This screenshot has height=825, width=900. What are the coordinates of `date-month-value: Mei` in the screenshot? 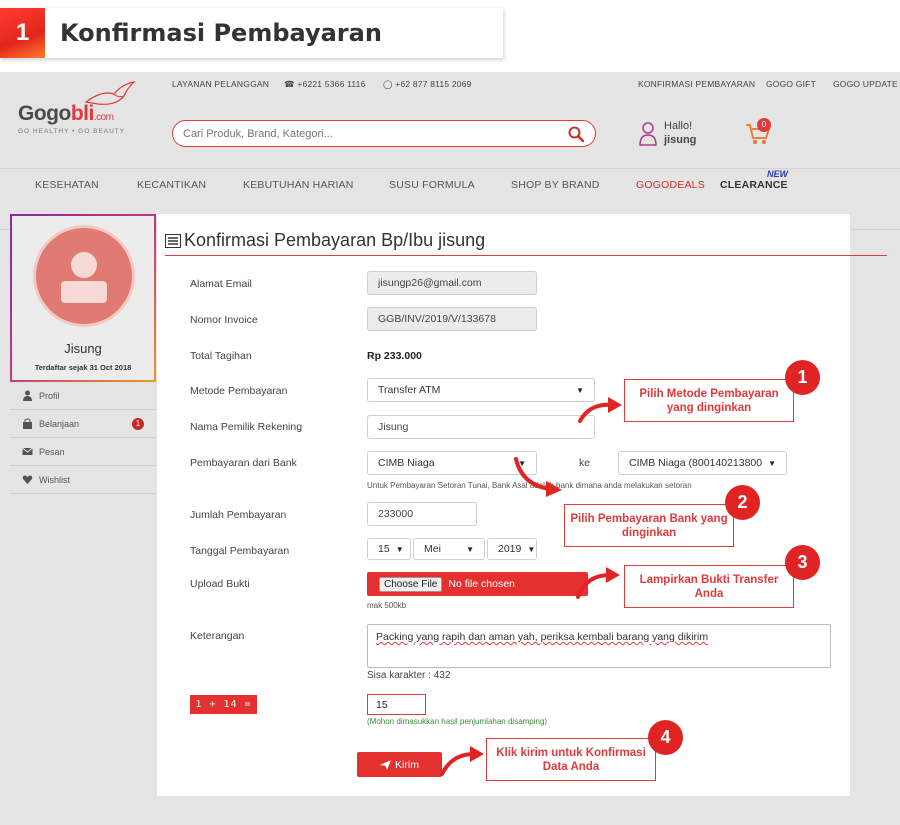 It's located at (432, 549).